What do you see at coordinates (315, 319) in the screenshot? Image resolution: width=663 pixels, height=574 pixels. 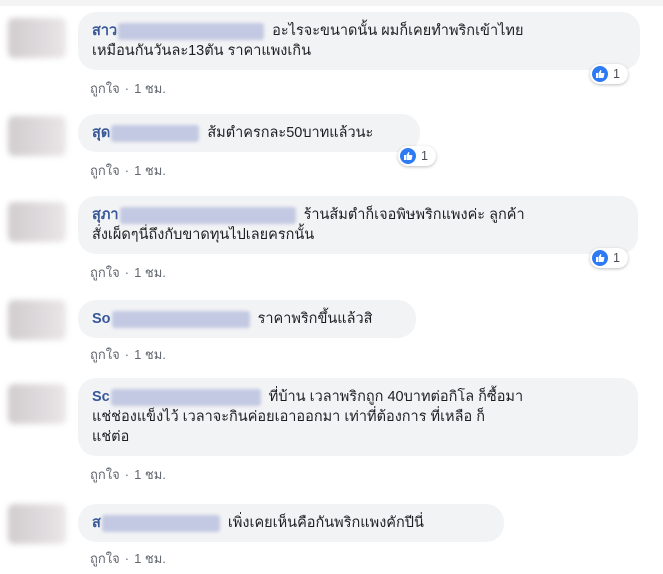 I see `comment-text: ราคาพริกขึ้นแล้วสิ` at bounding box center [315, 319].